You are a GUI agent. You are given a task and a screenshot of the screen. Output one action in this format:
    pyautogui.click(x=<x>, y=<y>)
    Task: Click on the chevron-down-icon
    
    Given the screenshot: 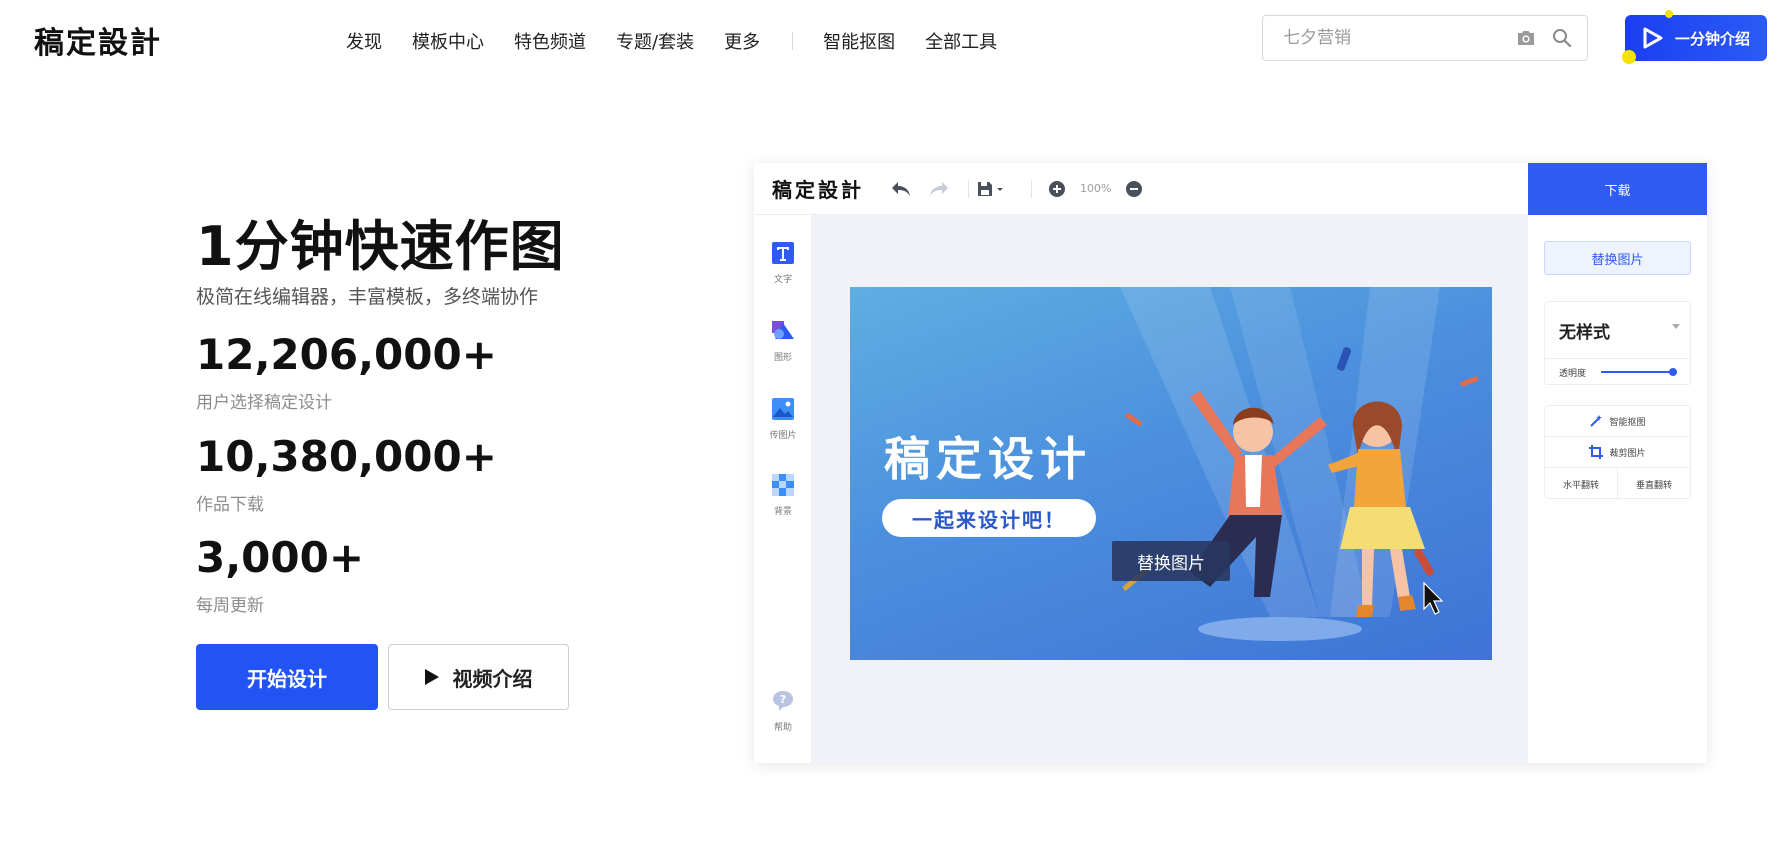 What is the action you would take?
    pyautogui.click(x=1676, y=326)
    